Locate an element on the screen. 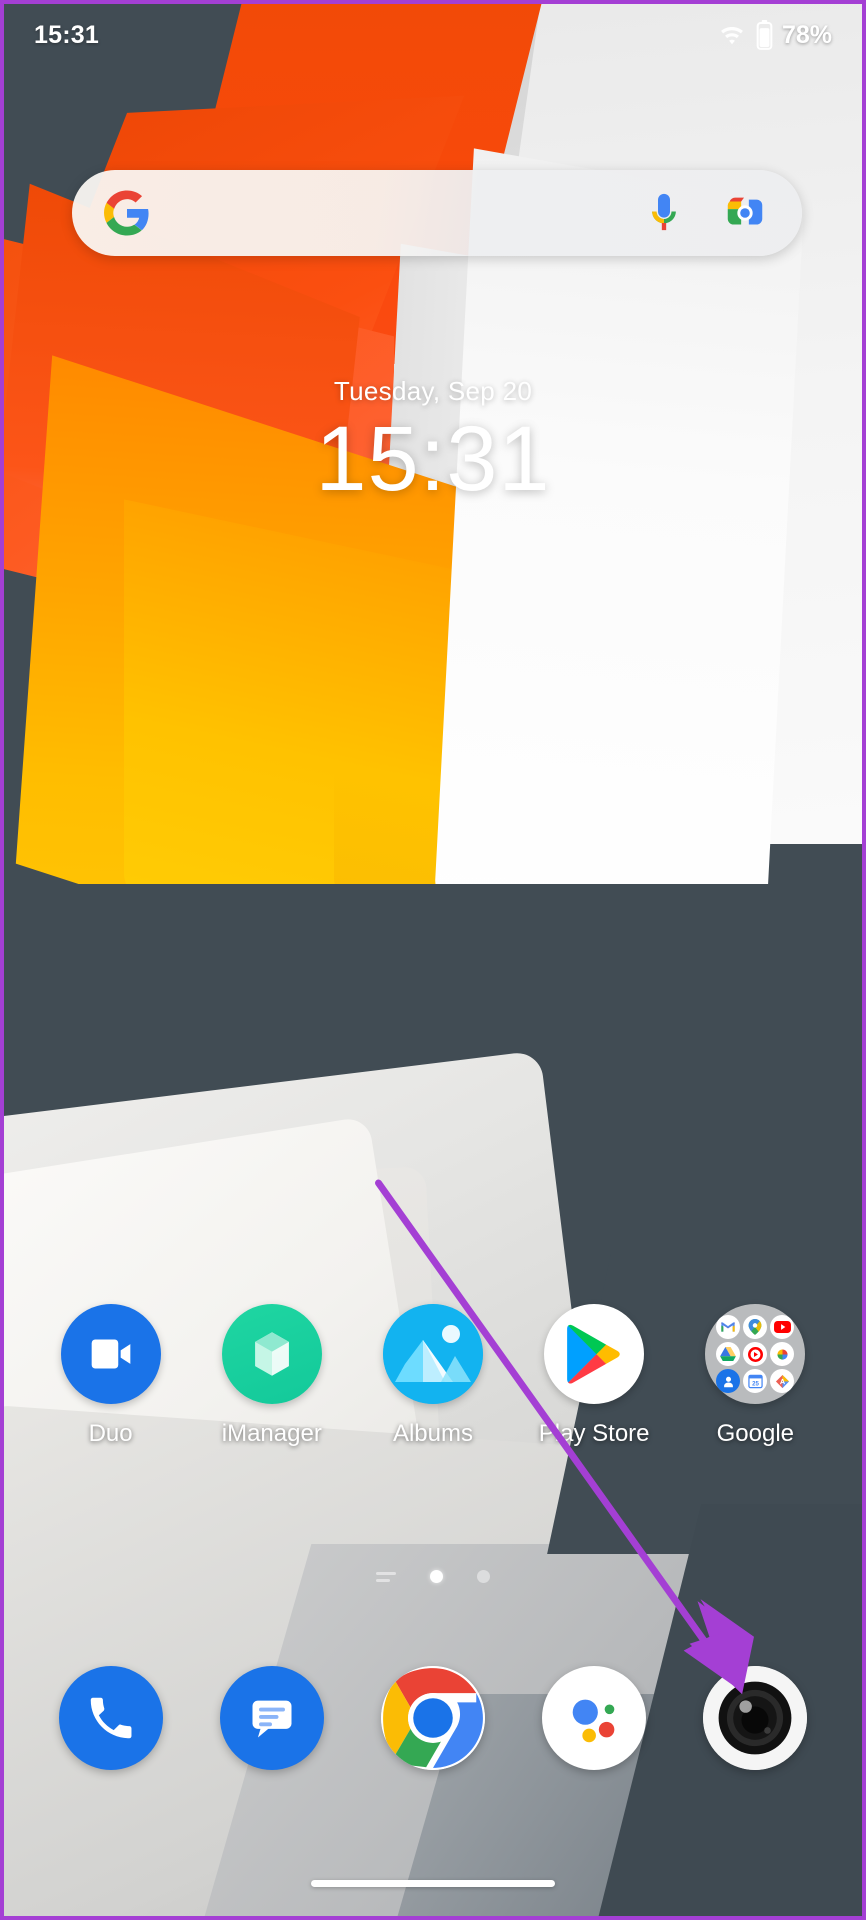  app-label: Google is located at coordinates (755, 1433).